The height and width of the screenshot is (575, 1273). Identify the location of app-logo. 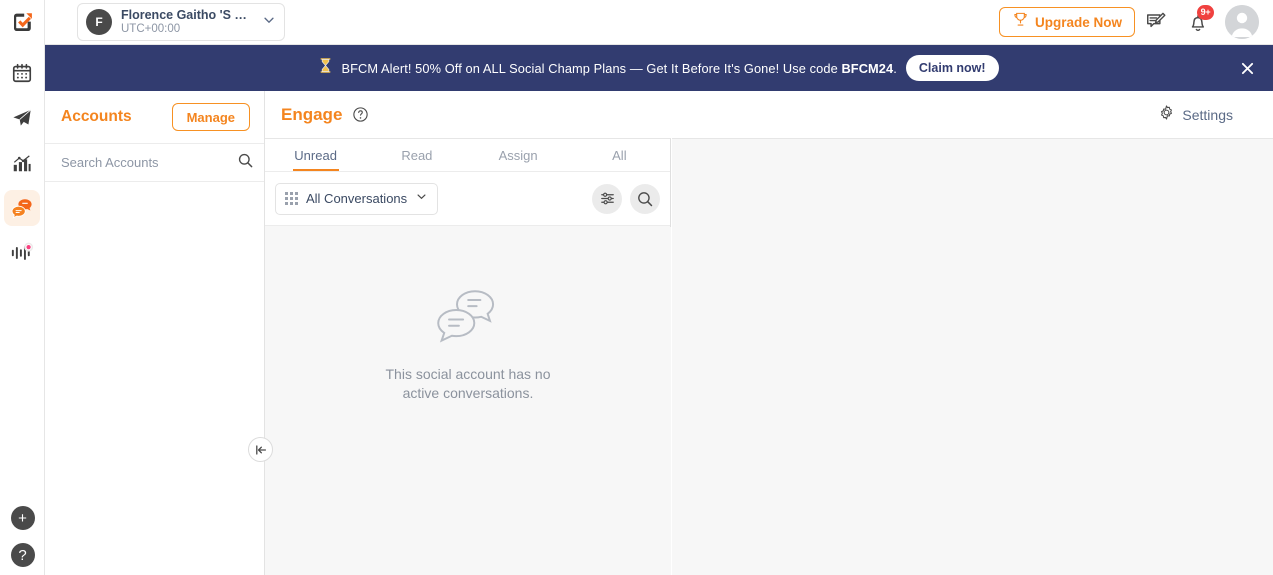
(22, 22).